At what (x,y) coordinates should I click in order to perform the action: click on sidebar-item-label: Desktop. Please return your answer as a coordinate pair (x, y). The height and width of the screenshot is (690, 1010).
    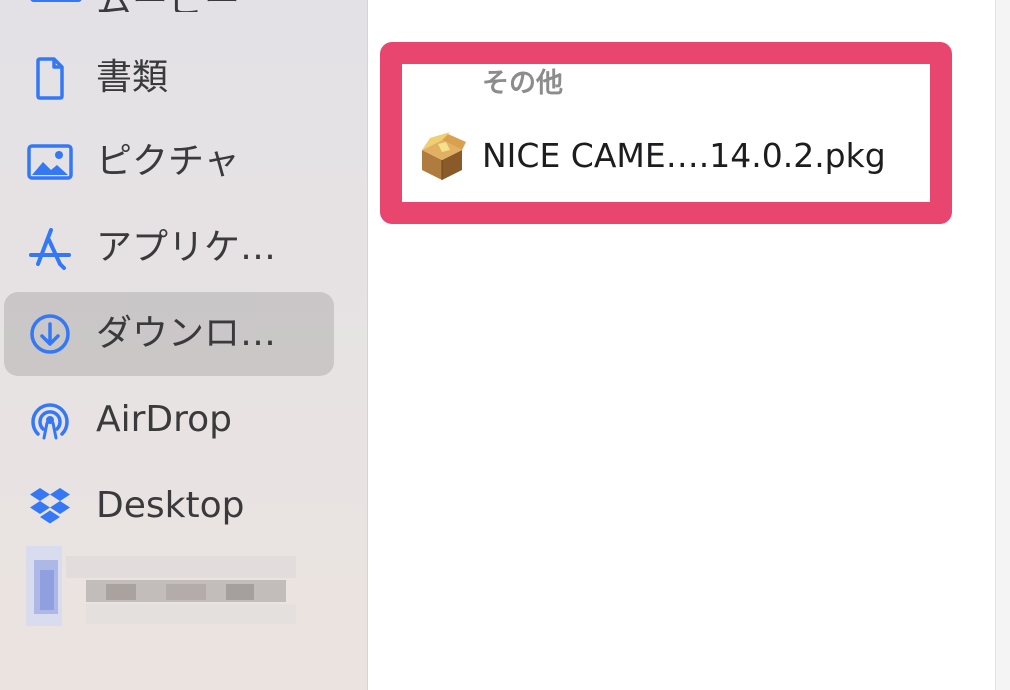
    Looking at the image, I should click on (170, 505).